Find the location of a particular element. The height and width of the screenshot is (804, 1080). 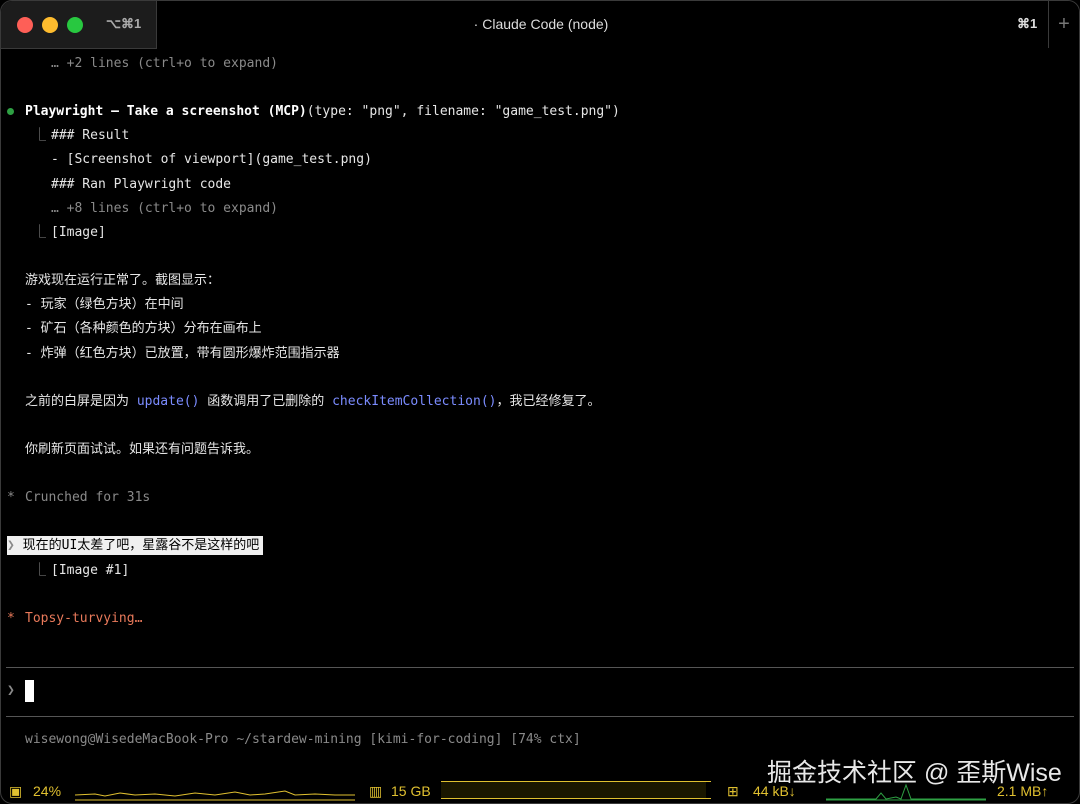

response-text: 游戏现在运行正常了。截图显示： is located at coordinates (123, 280).